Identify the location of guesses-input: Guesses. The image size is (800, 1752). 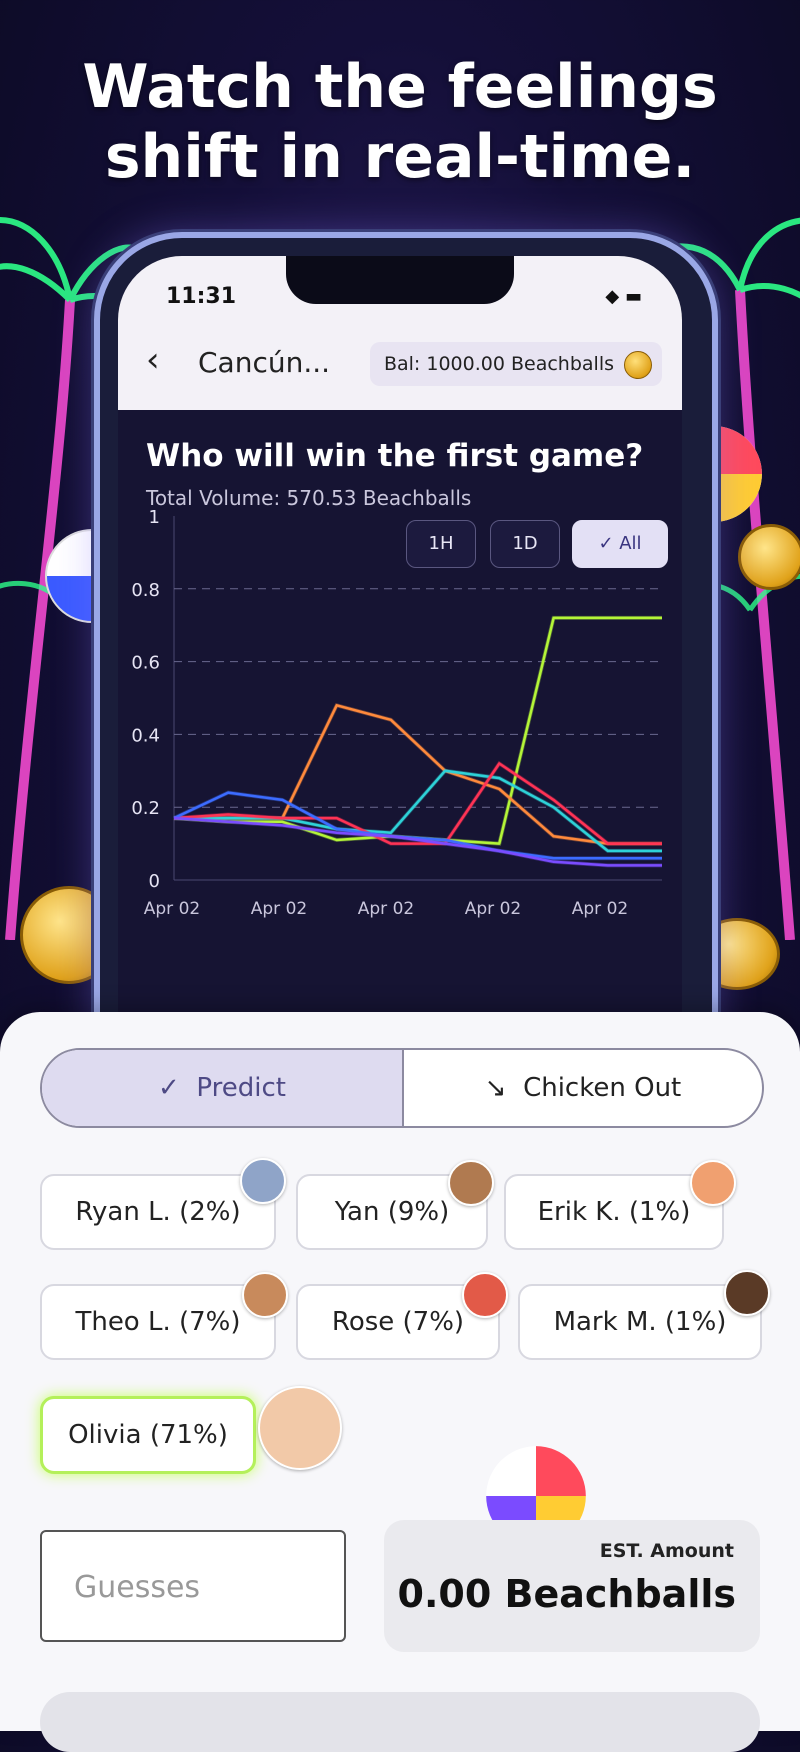
(193, 1586).